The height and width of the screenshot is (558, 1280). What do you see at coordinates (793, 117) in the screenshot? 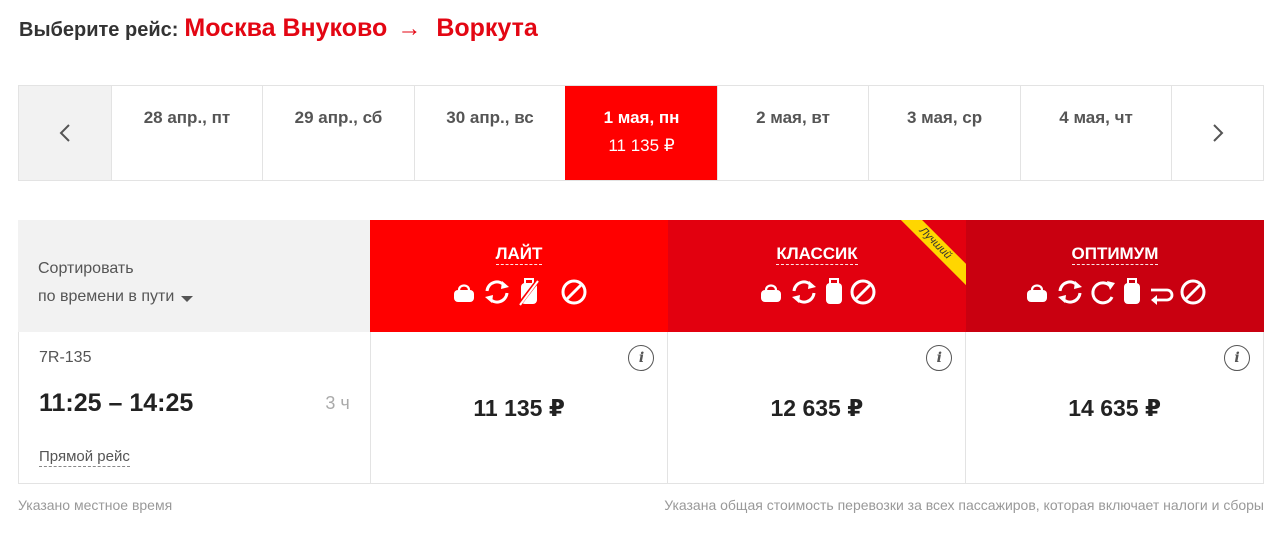
I see `date-label: 2 мая, вт` at bounding box center [793, 117].